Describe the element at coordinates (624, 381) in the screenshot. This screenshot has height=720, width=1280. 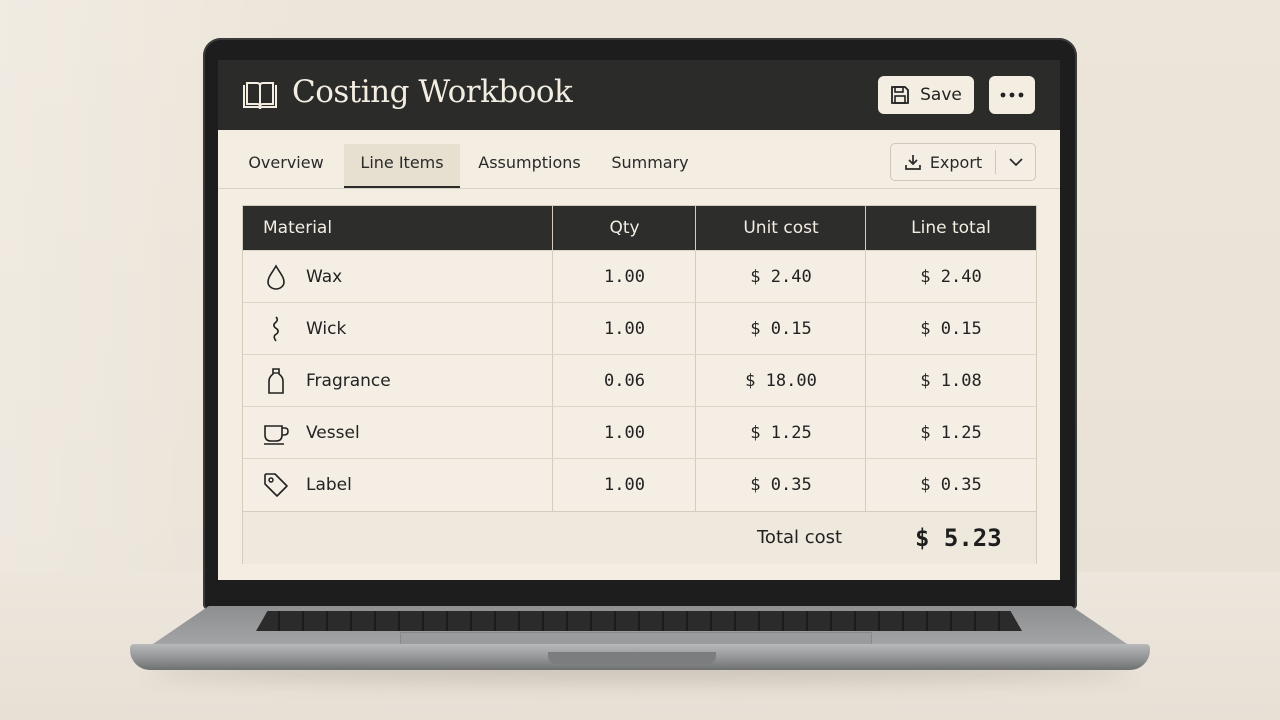
I see `qty-value: 0.06` at that location.